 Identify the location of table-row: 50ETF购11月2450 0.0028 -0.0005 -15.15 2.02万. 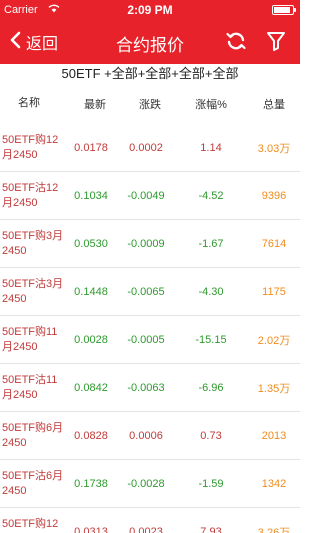
(150, 340).